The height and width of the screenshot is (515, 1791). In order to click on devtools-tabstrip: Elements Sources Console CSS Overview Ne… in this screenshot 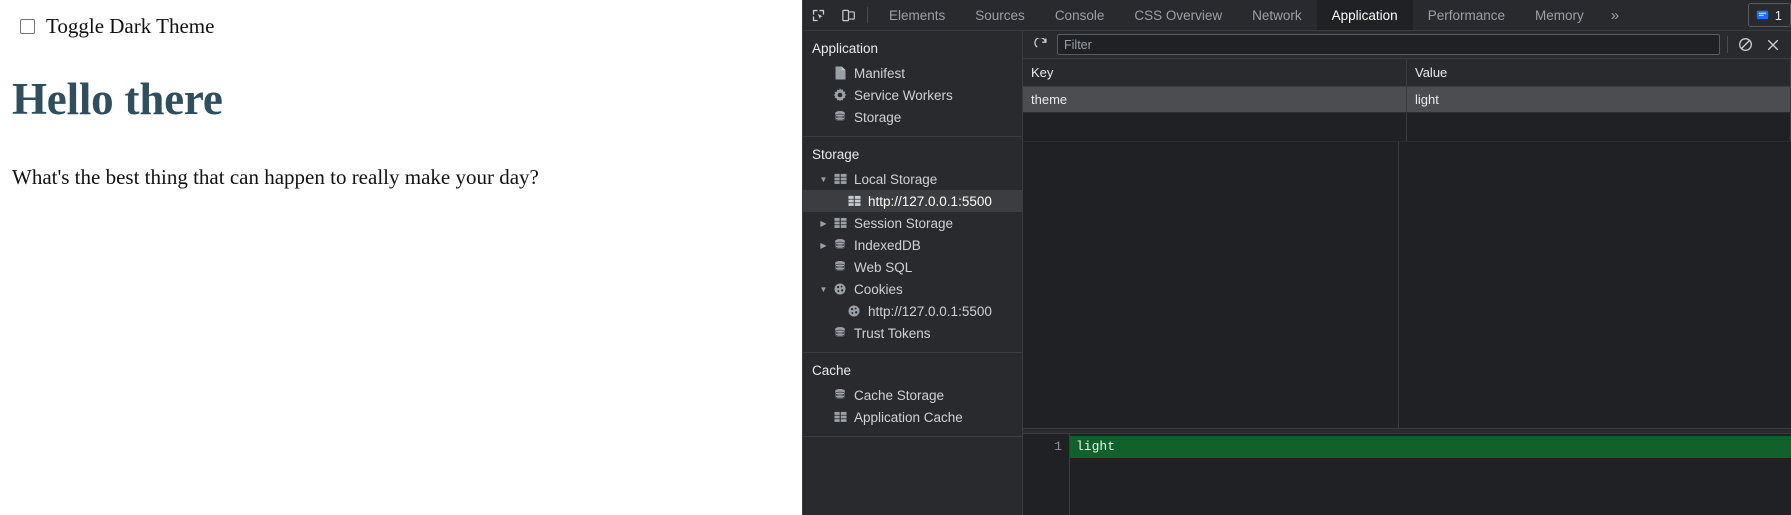, I will do `click(1297, 15)`.